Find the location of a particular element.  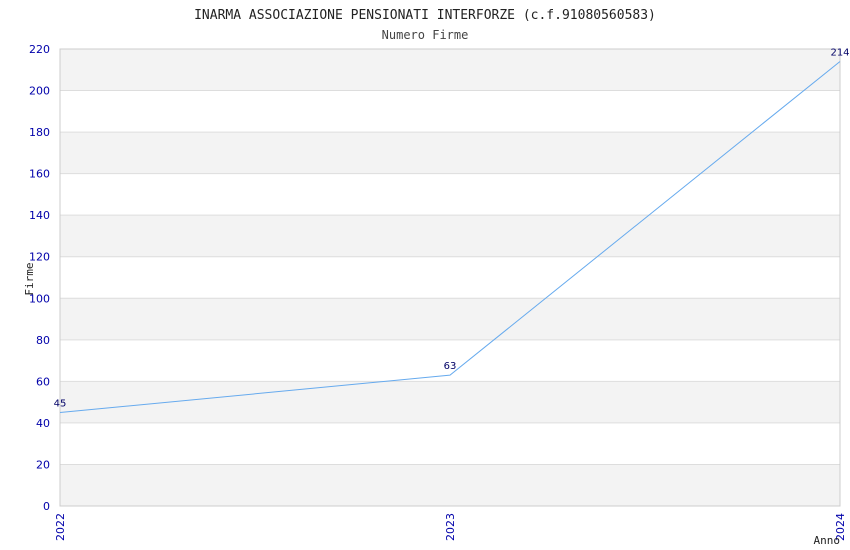

x-axis-label: Anno is located at coordinates (827, 540).